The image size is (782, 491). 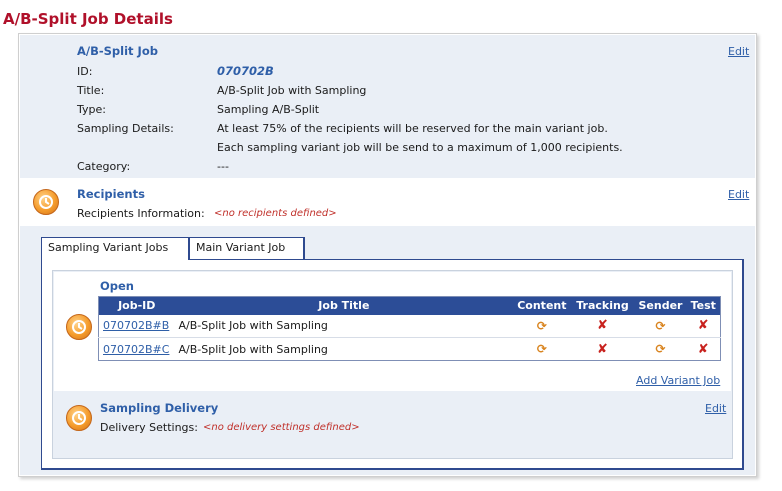 What do you see at coordinates (245, 71) in the screenshot?
I see `id-value: 070702B` at bounding box center [245, 71].